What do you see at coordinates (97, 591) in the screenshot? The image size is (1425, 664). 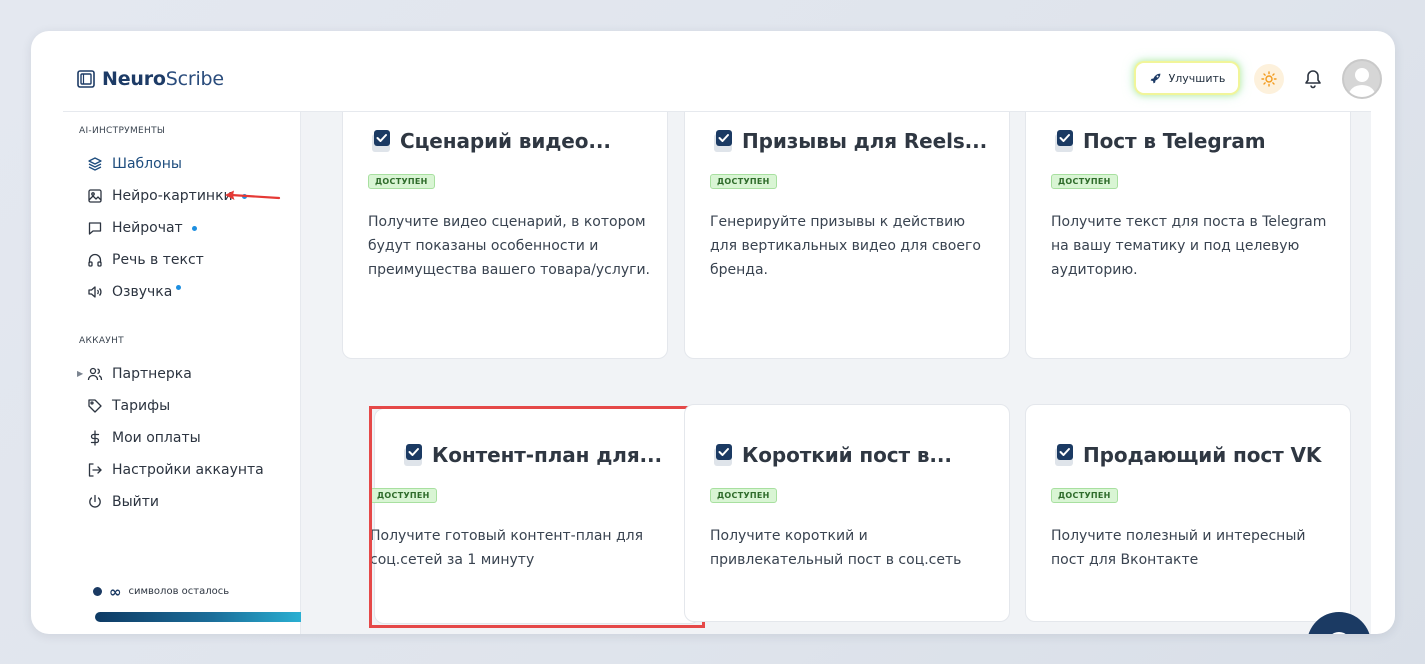 I see `quota-bullet` at bounding box center [97, 591].